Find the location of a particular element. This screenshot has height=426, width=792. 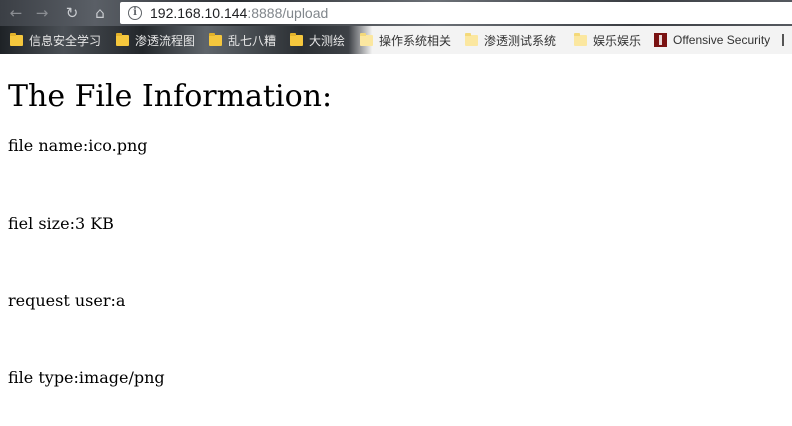

forward-arrow-icon: → is located at coordinates (42, 13).